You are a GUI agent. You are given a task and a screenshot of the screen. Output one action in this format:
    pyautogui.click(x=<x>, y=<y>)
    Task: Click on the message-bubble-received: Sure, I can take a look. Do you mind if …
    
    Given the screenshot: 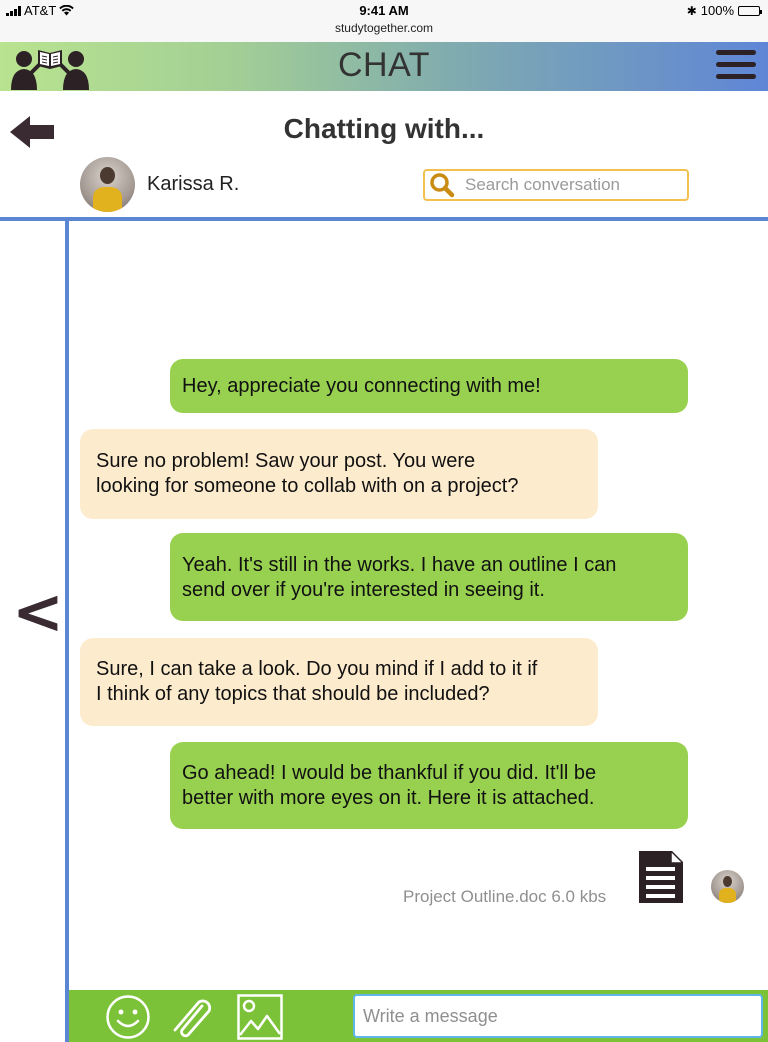 What is the action you would take?
    pyautogui.click(x=339, y=682)
    